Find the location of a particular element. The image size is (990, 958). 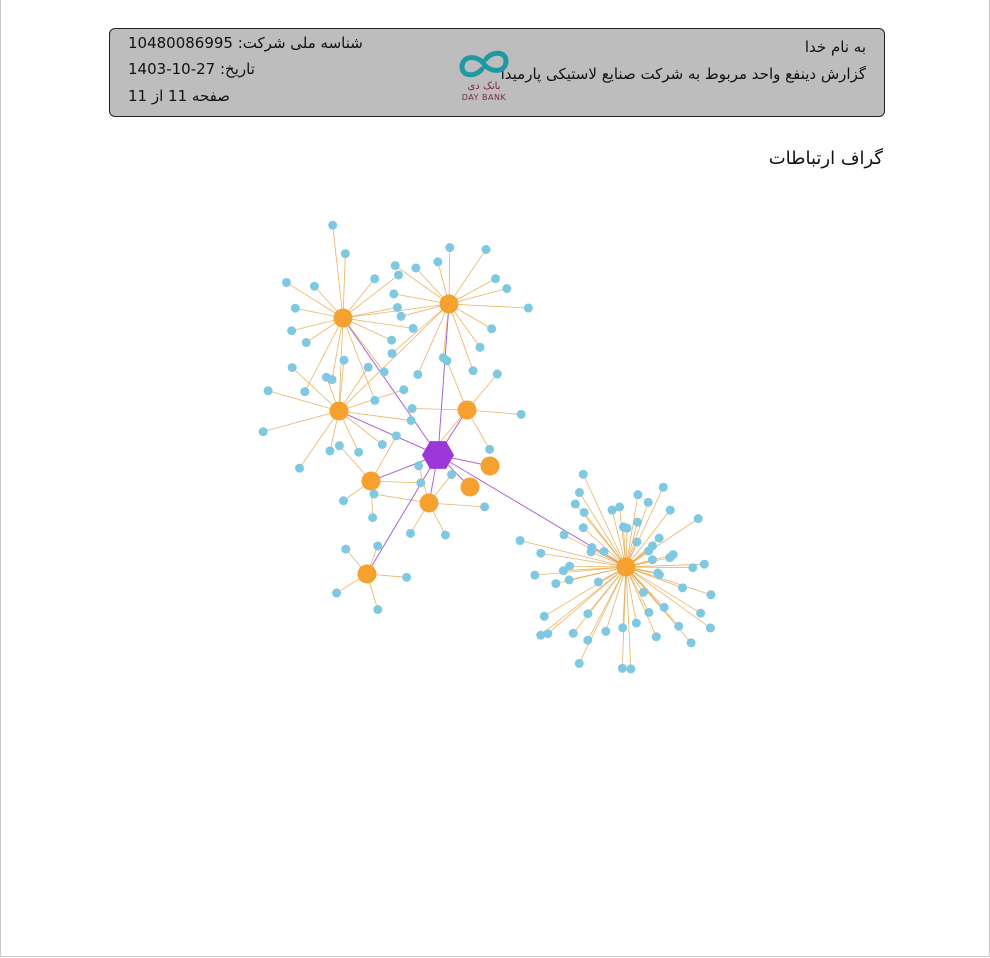

day-bank-logo: بانک دی DAY BANK is located at coordinates (484, 76).